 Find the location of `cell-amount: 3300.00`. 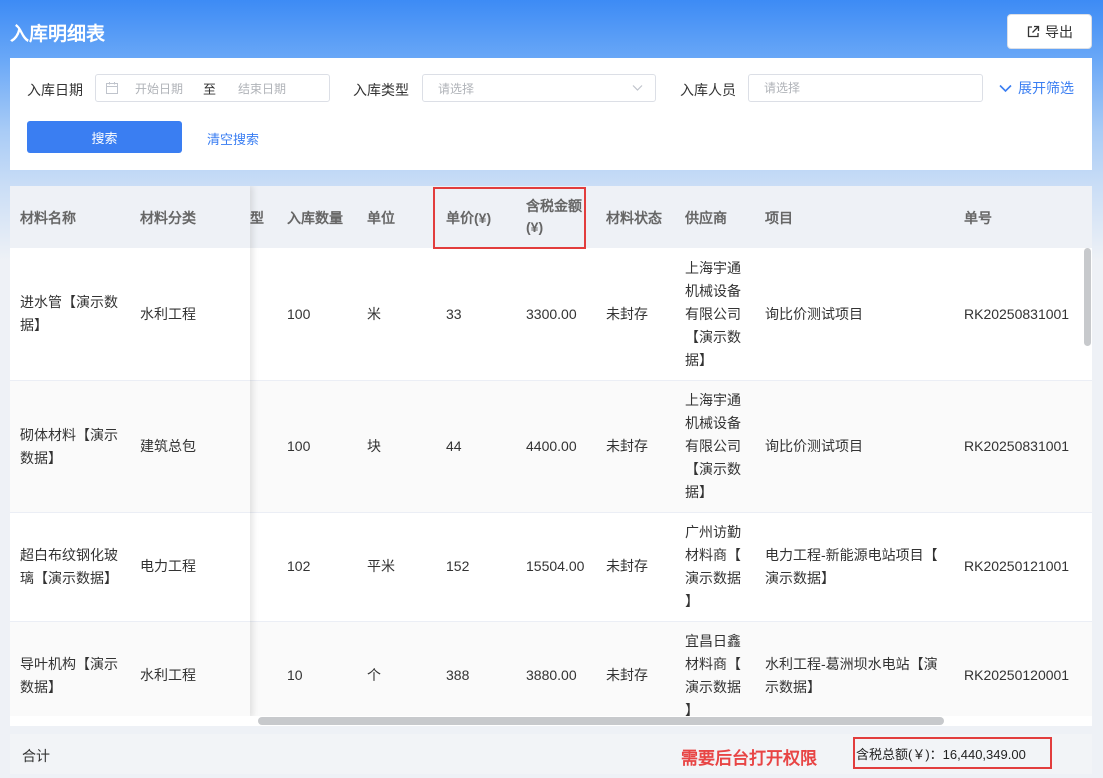

cell-amount: 3300.00 is located at coordinates (551, 314).